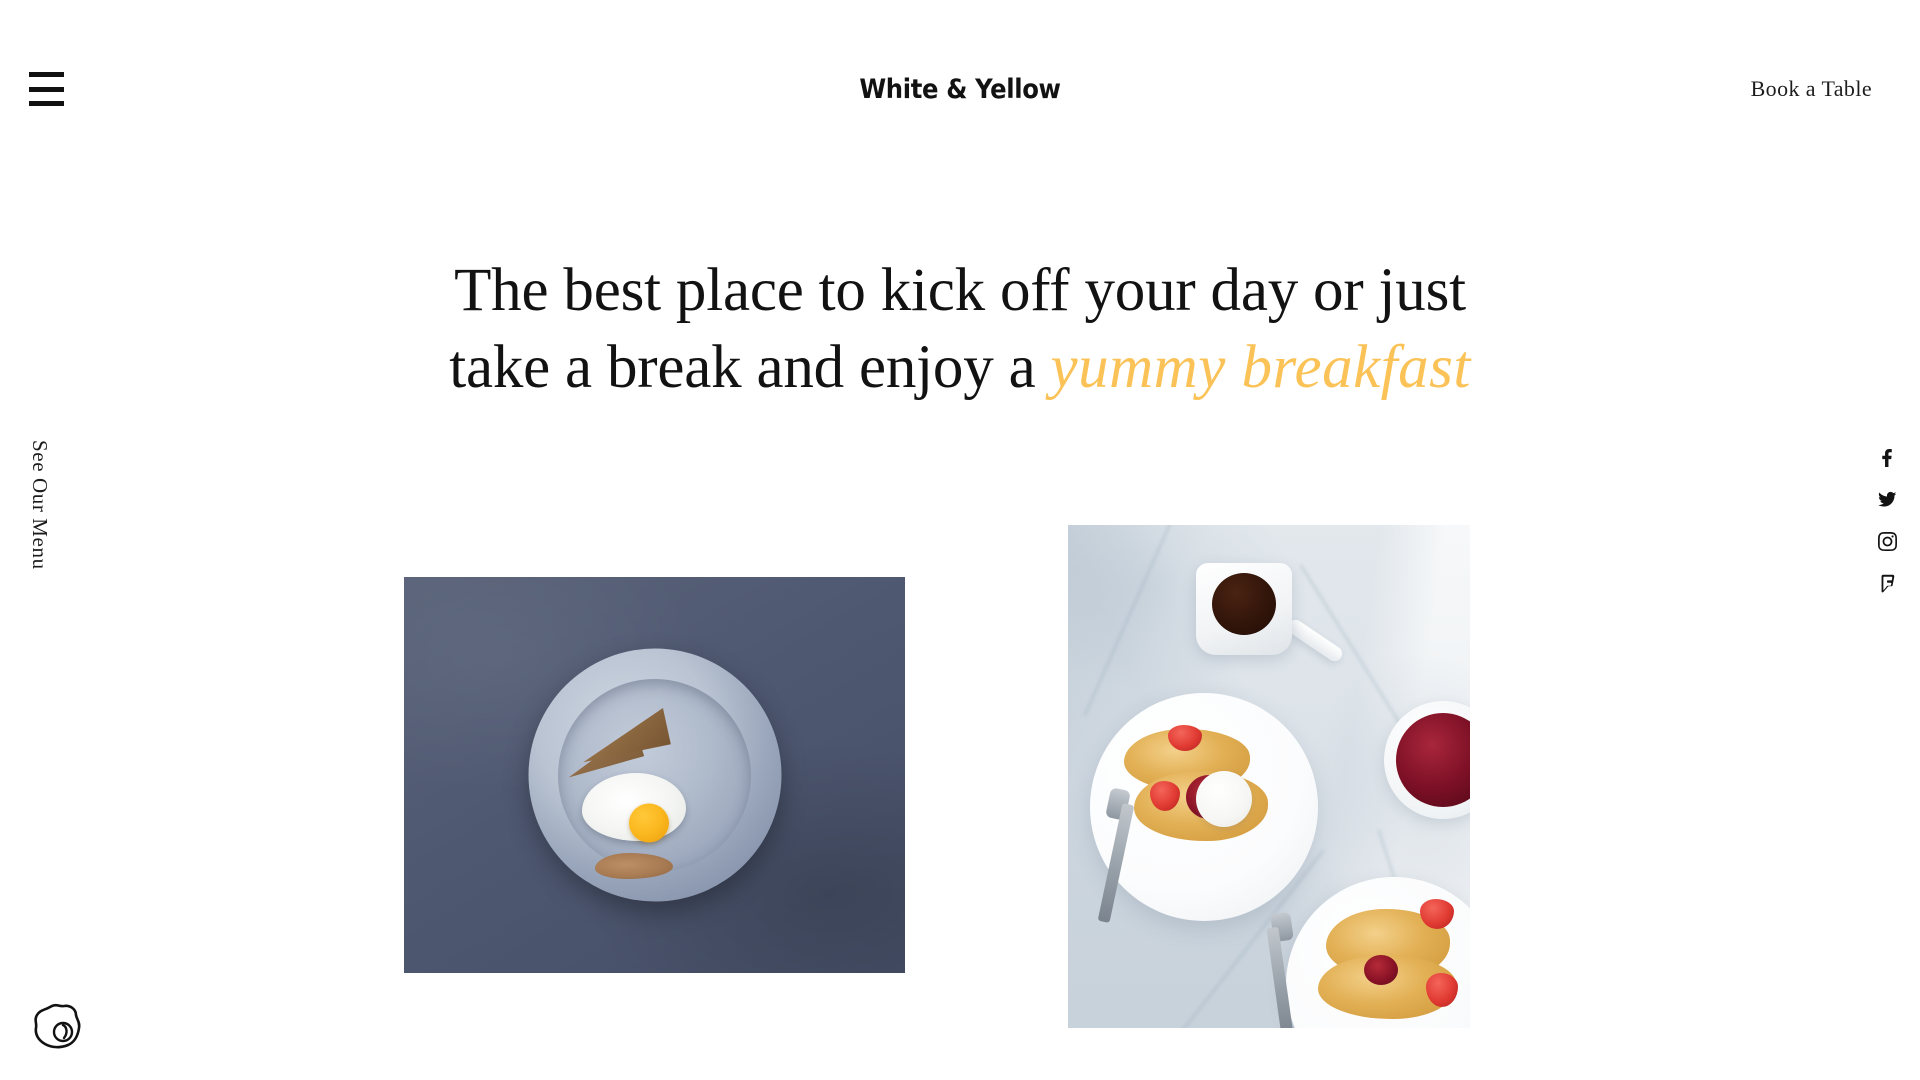 This screenshot has height=1080, width=1920. I want to click on headline-accent-text: yummy breakfast, so click(1260, 368).